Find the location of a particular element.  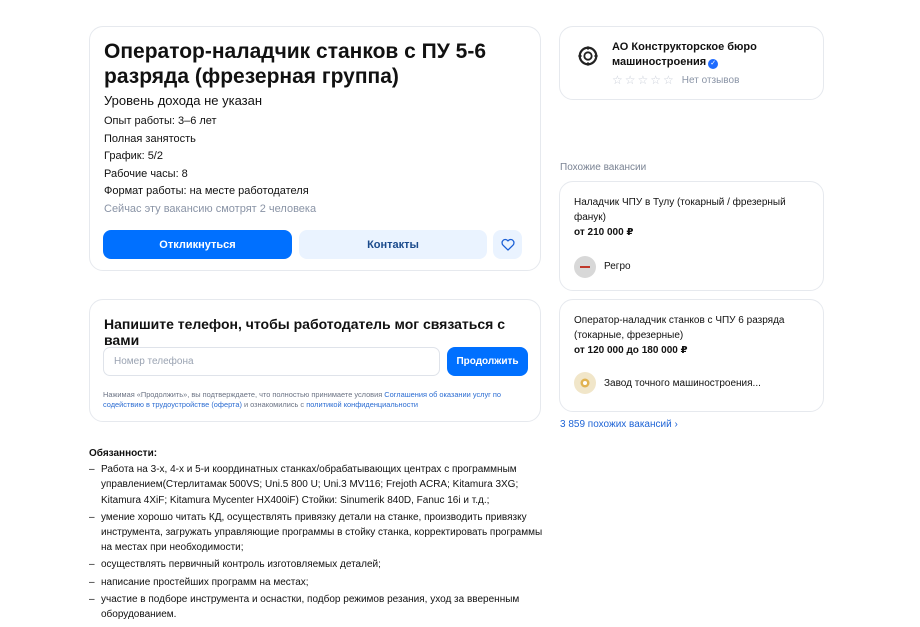

star-icons: ☆☆☆☆☆ is located at coordinates (644, 80).